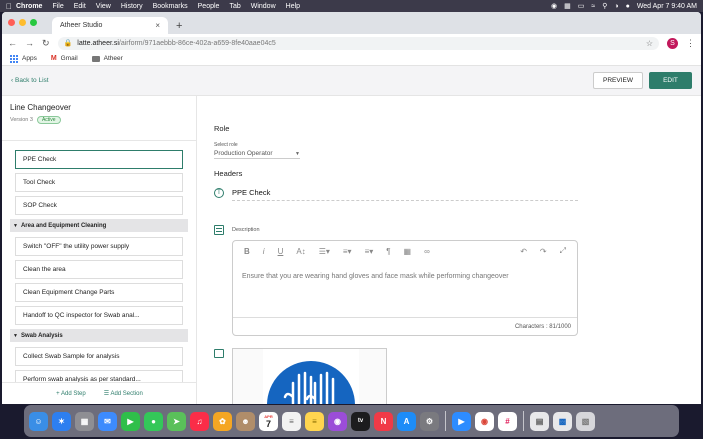 This screenshot has height=439, width=703. I want to click on preview-button: PREVIEW, so click(618, 80).